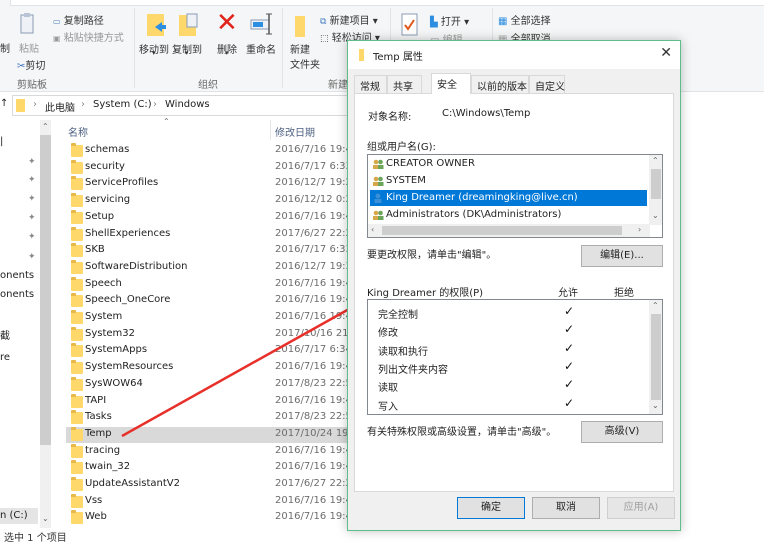 The image size is (764, 544). I want to click on permission-name: 读取和执行, so click(403, 352).